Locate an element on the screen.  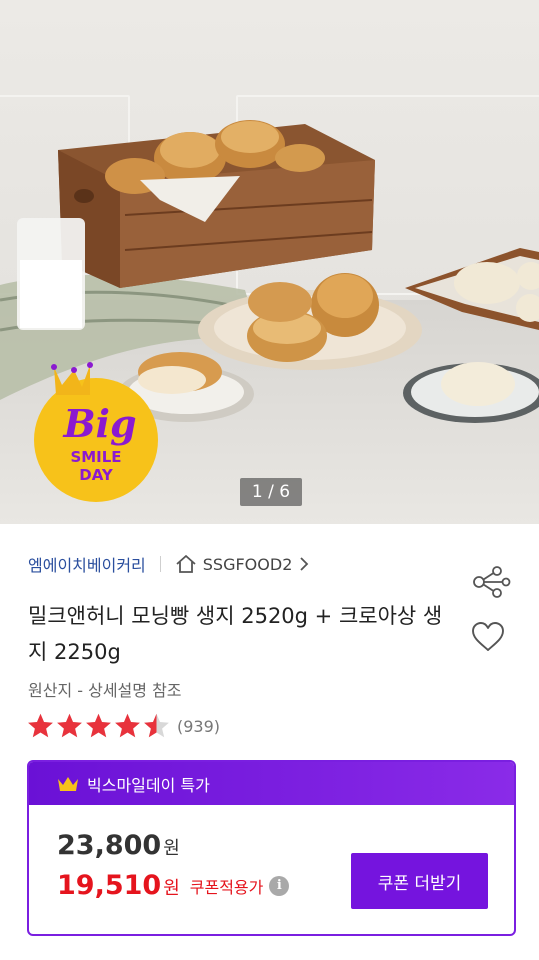
big-smile-day-badge: Big SMILE DAY is located at coordinates (96, 432).